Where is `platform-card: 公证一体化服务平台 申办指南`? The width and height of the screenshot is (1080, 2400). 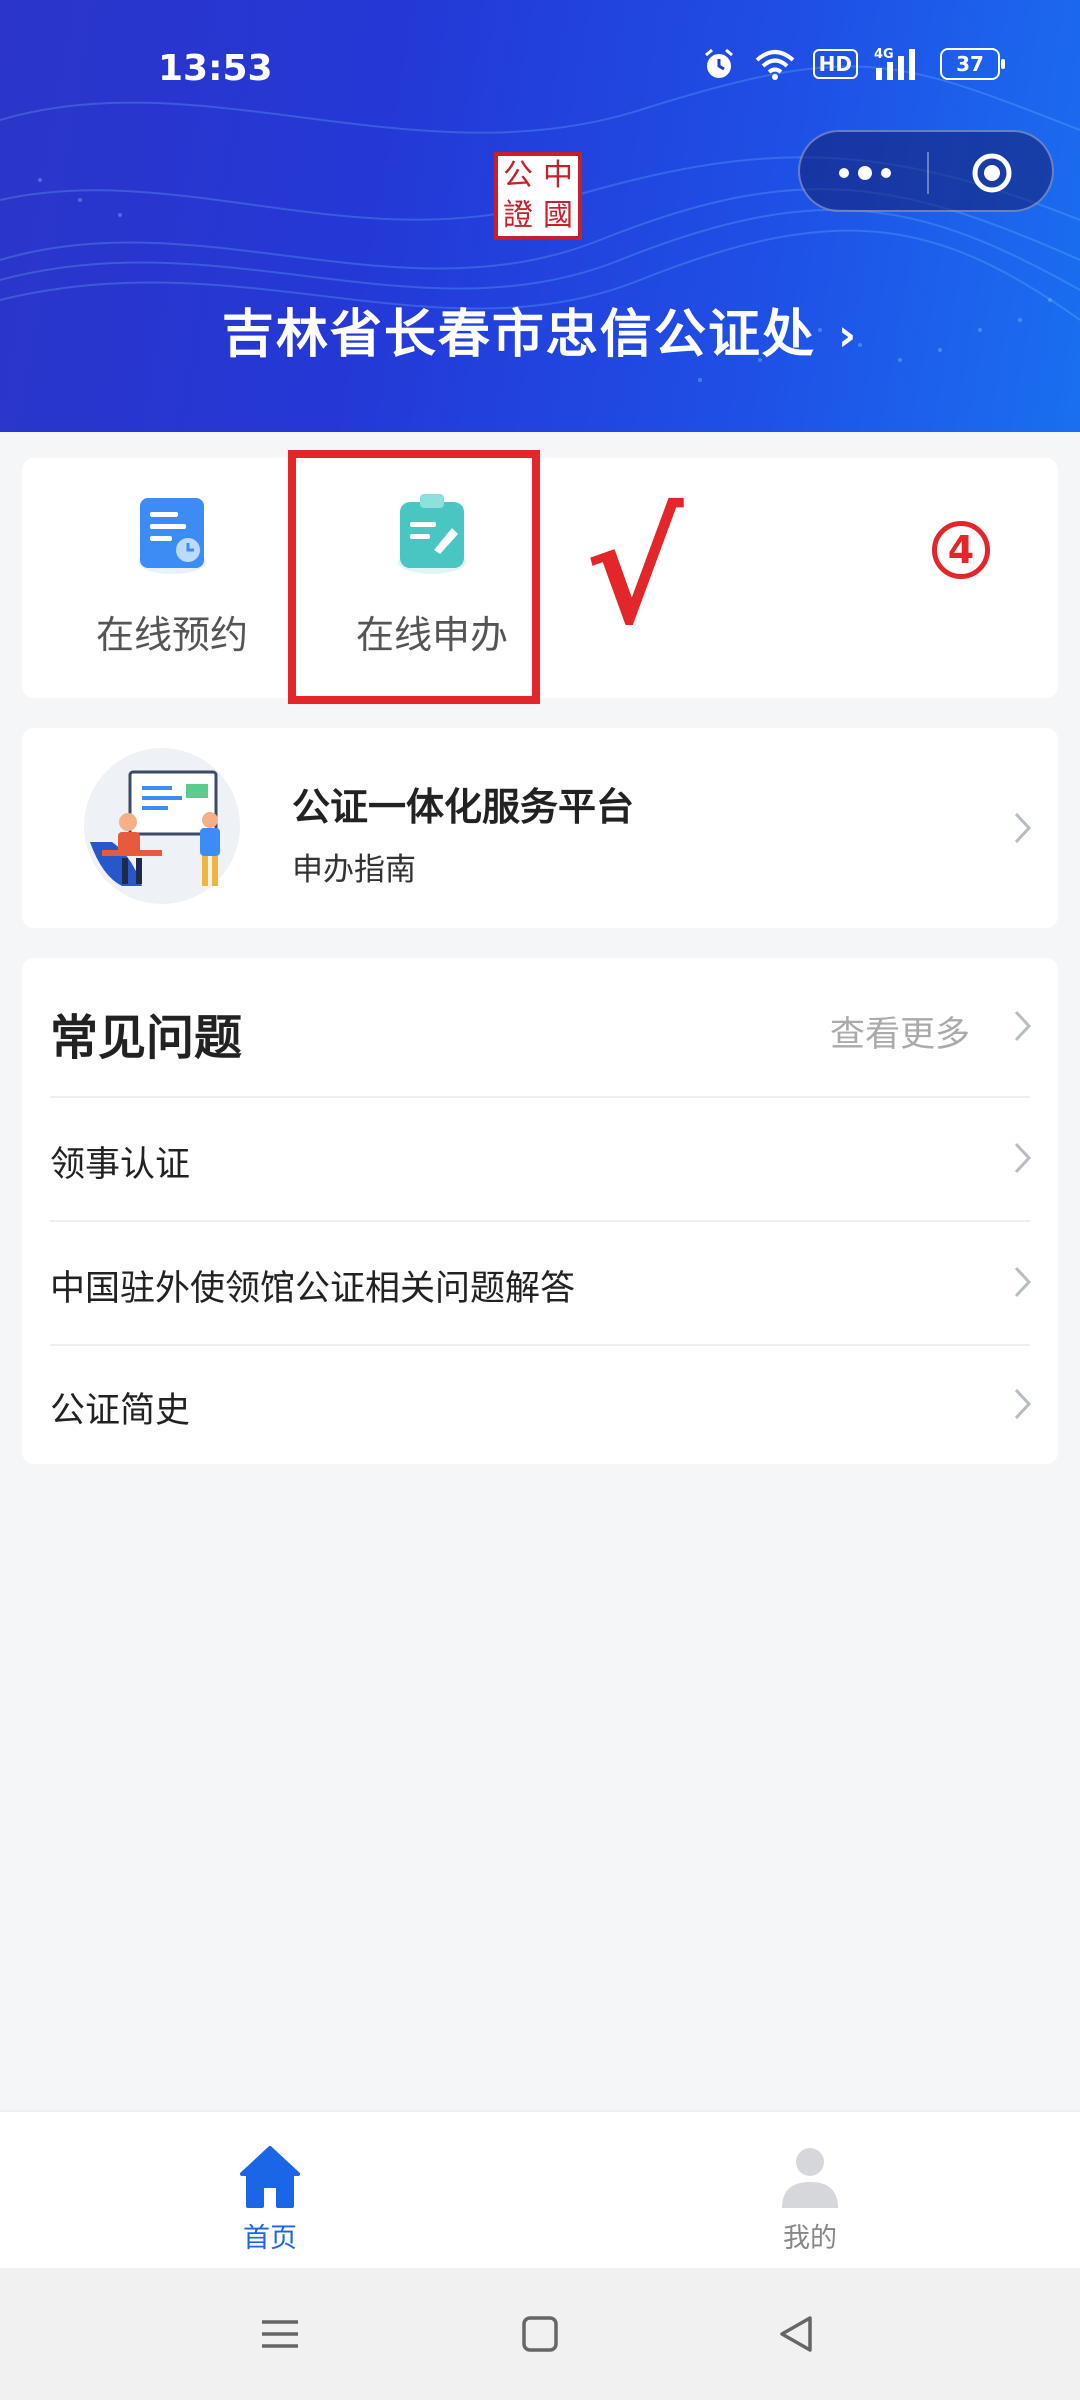 platform-card: 公证一体化服务平台 申办指南 is located at coordinates (540, 828).